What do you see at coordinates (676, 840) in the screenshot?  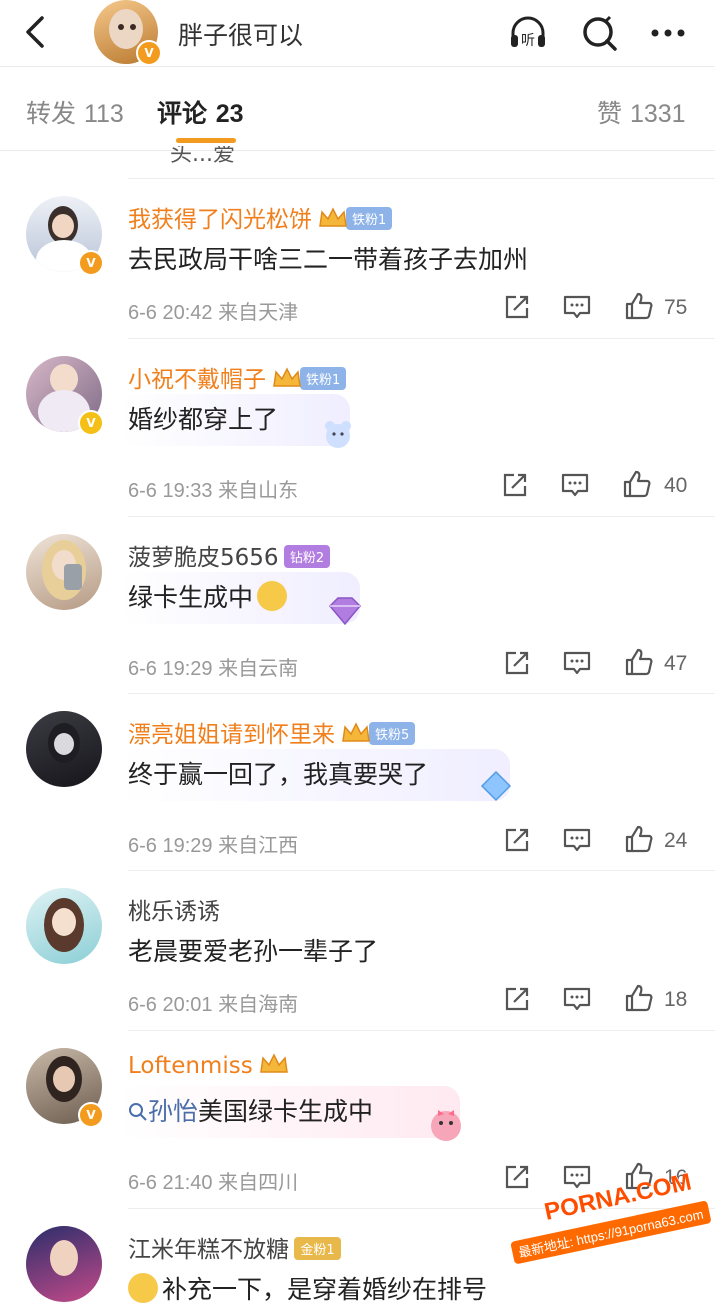 I see `like-count: 24` at bounding box center [676, 840].